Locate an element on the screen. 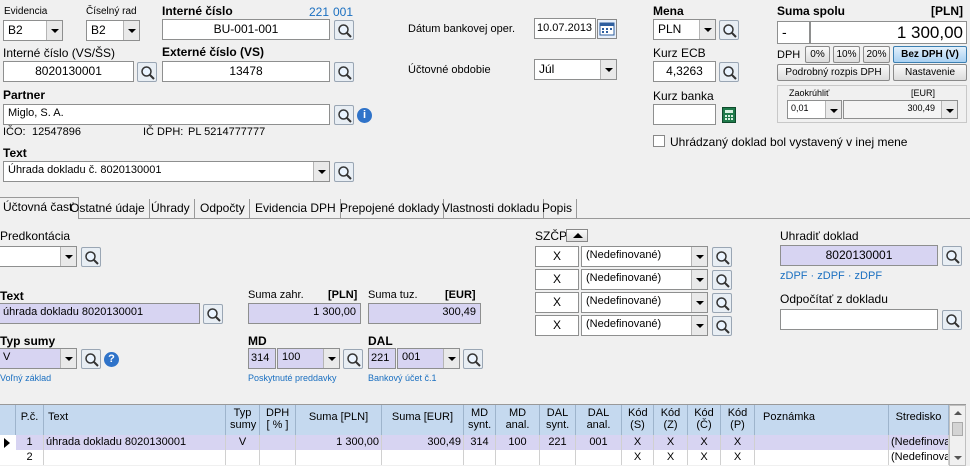 This screenshot has width=970, height=466. podrobny-rozpis-button: Podrobný rozpis DPH is located at coordinates (833, 72).